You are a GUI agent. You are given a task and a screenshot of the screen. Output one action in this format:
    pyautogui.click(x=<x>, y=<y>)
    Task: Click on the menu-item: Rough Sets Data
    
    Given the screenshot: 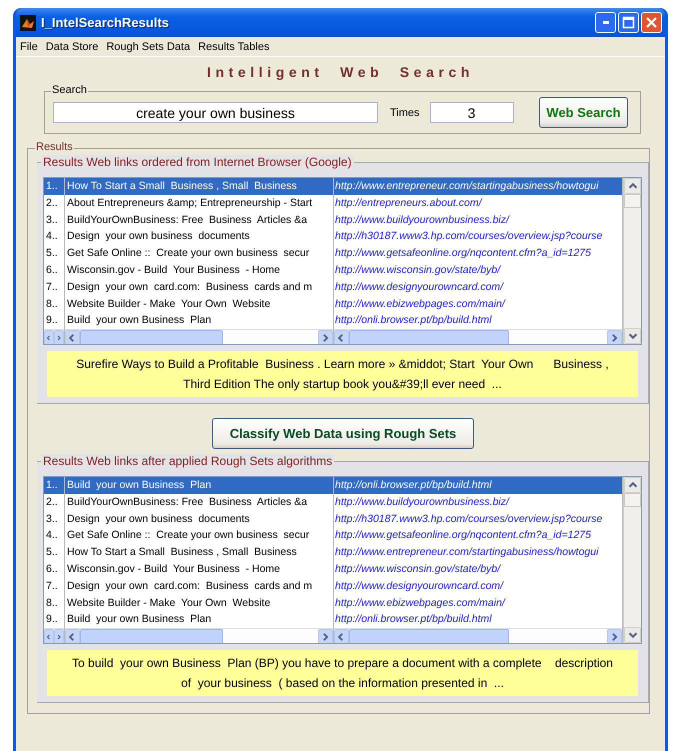 What is the action you would take?
    pyautogui.click(x=148, y=46)
    